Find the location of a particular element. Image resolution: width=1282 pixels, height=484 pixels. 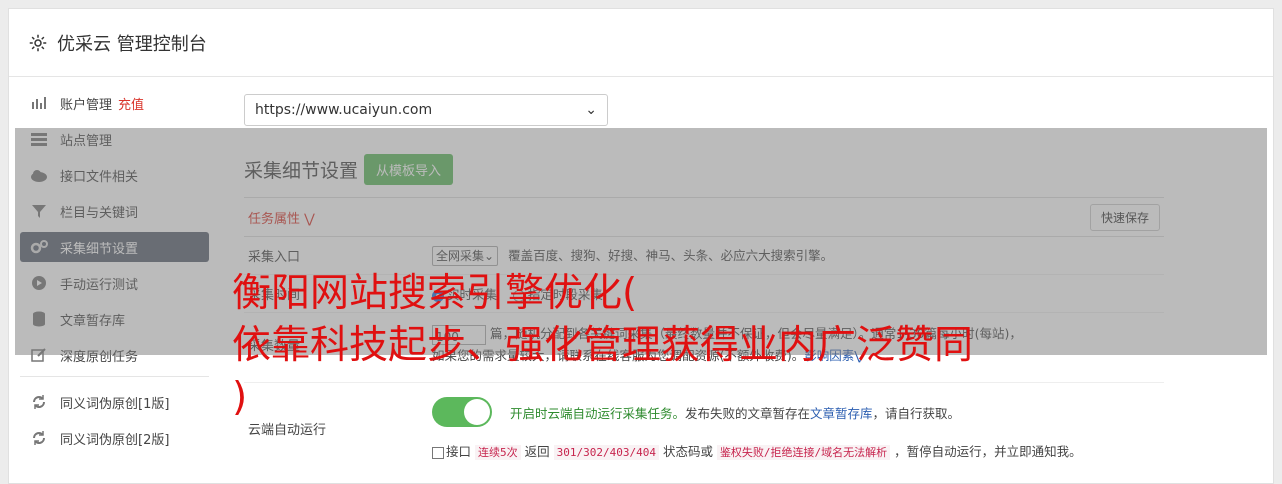

chevron-down-icon: ⌄ is located at coordinates (591, 110).